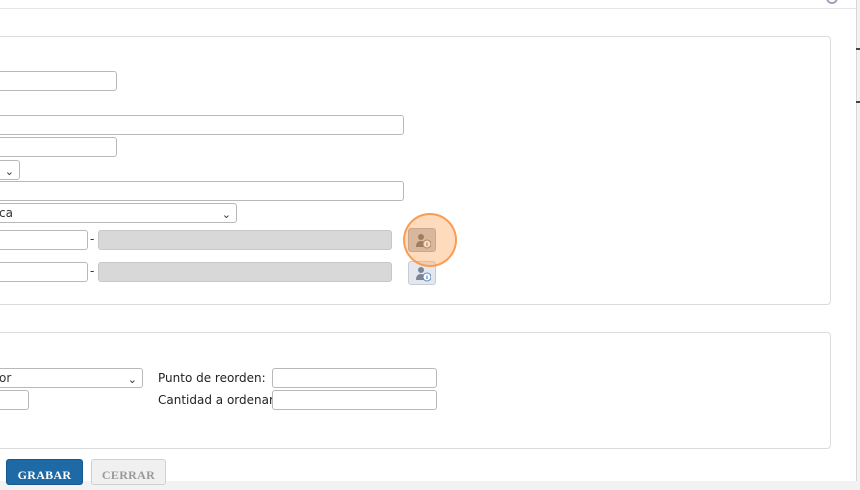  What do you see at coordinates (44, 240) in the screenshot?
I see `supplier-code-input` at bounding box center [44, 240].